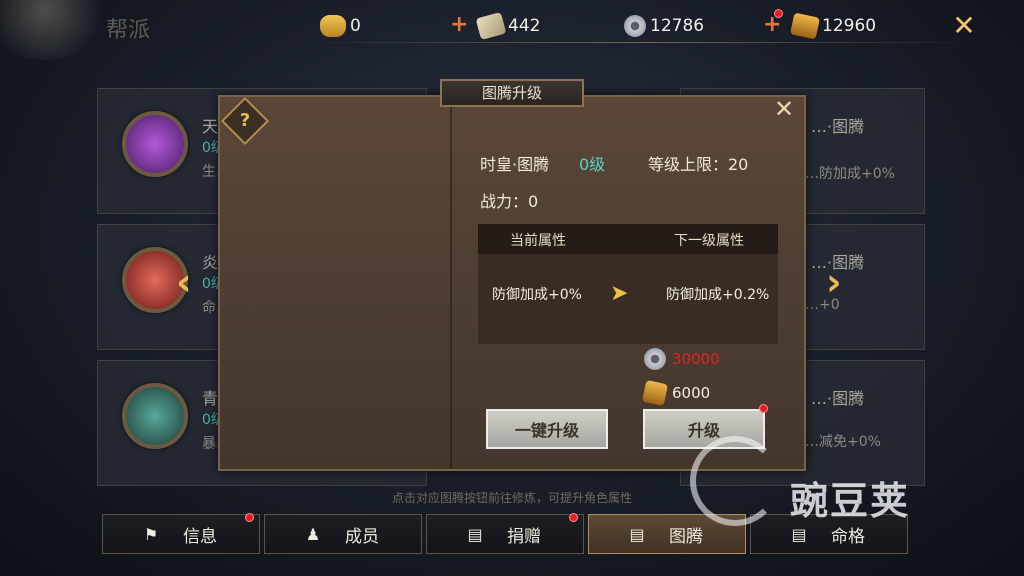  What do you see at coordinates (155, 416) in the screenshot?
I see `teal-totem-emblem` at bounding box center [155, 416].